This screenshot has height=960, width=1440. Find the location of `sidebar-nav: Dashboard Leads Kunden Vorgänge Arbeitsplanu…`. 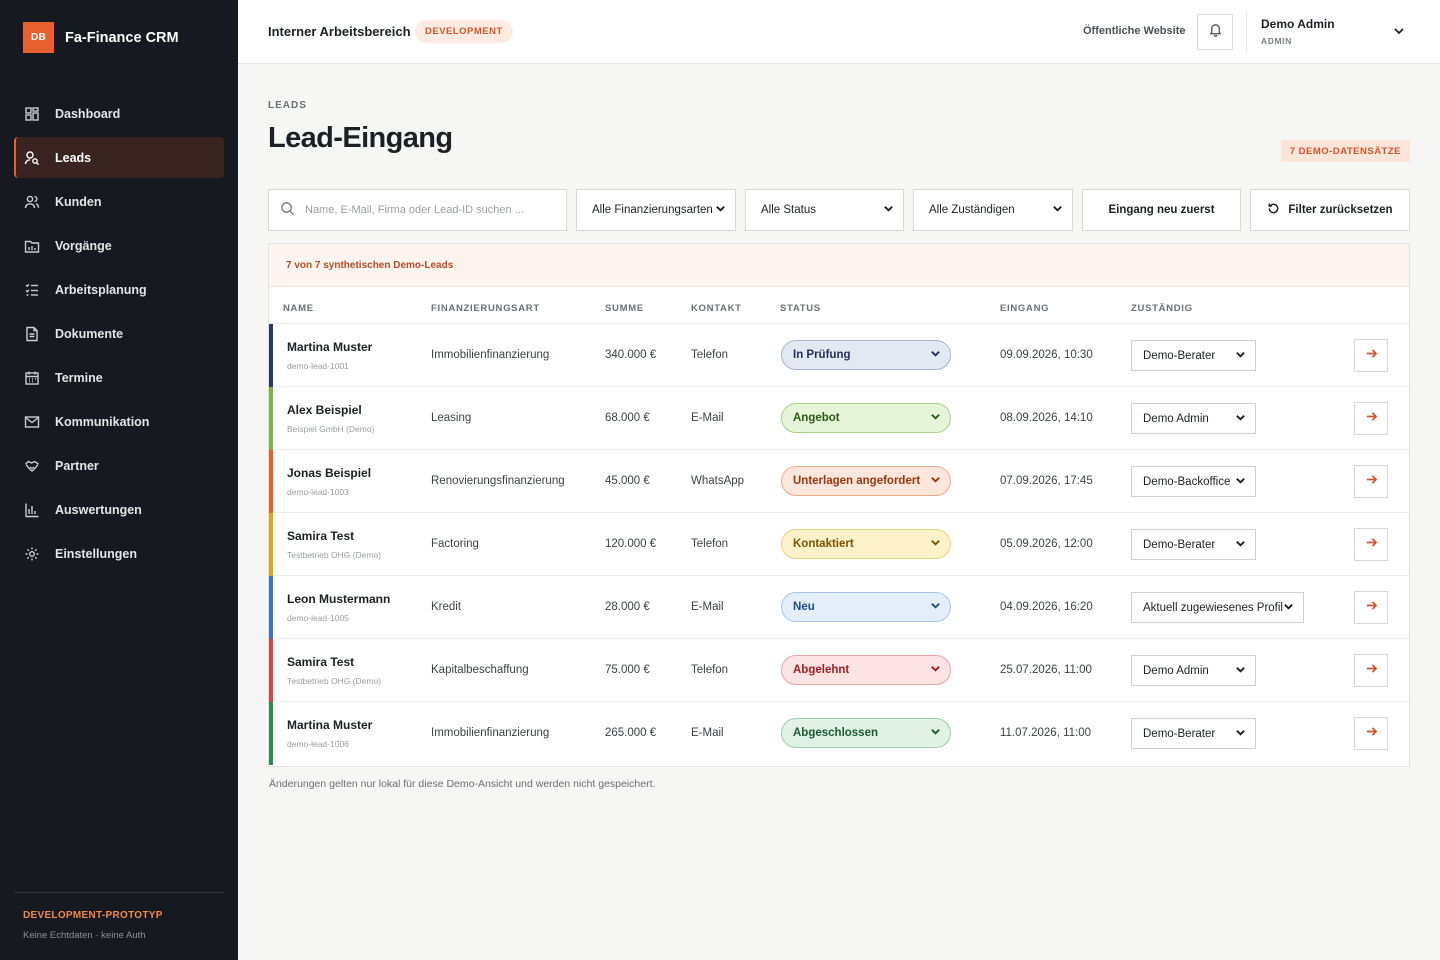

sidebar-nav: Dashboard Leads Kunden Vorgänge Arbeitsplanu… is located at coordinates (119, 335).